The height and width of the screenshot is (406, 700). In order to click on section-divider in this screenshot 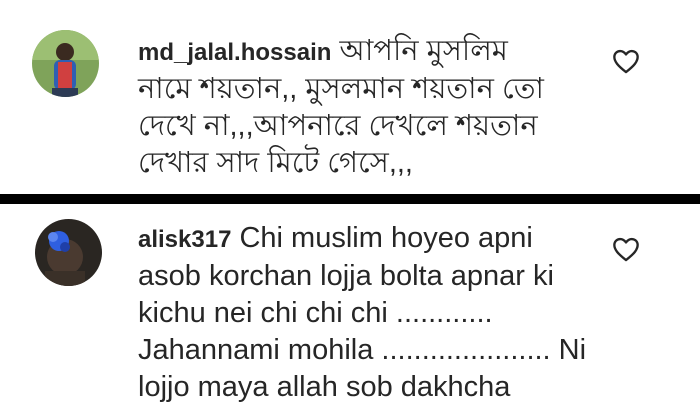, I will do `click(350, 199)`.